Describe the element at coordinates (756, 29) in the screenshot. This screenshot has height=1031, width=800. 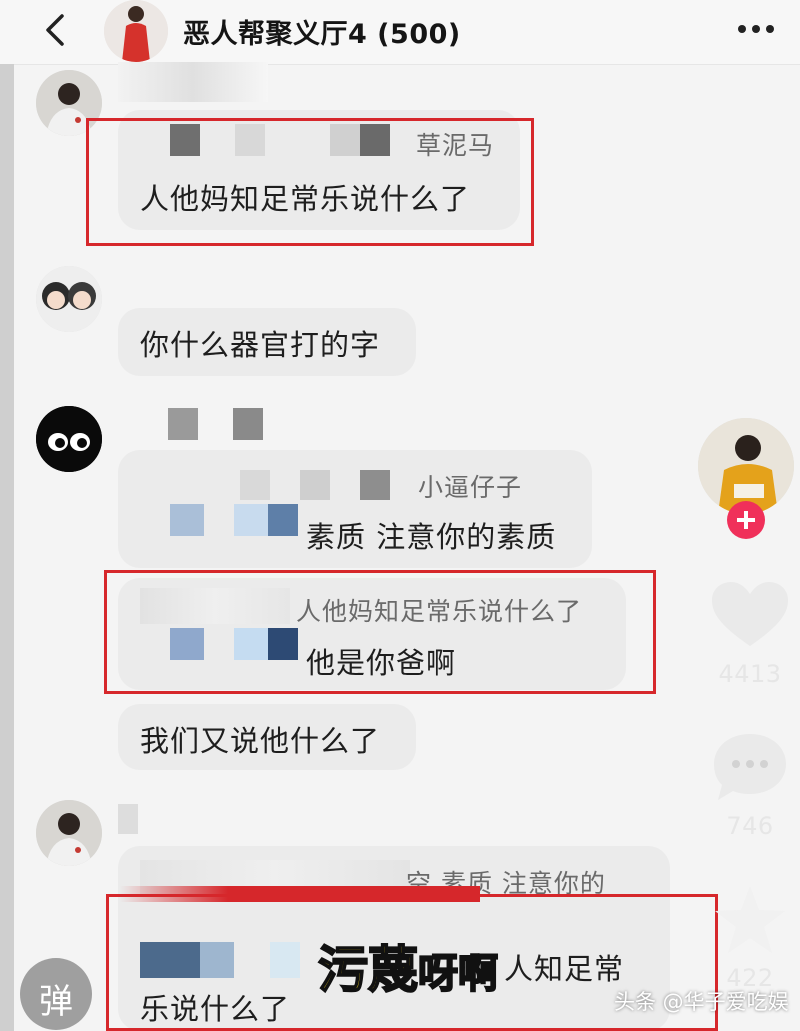
I see `more-options-icon` at that location.